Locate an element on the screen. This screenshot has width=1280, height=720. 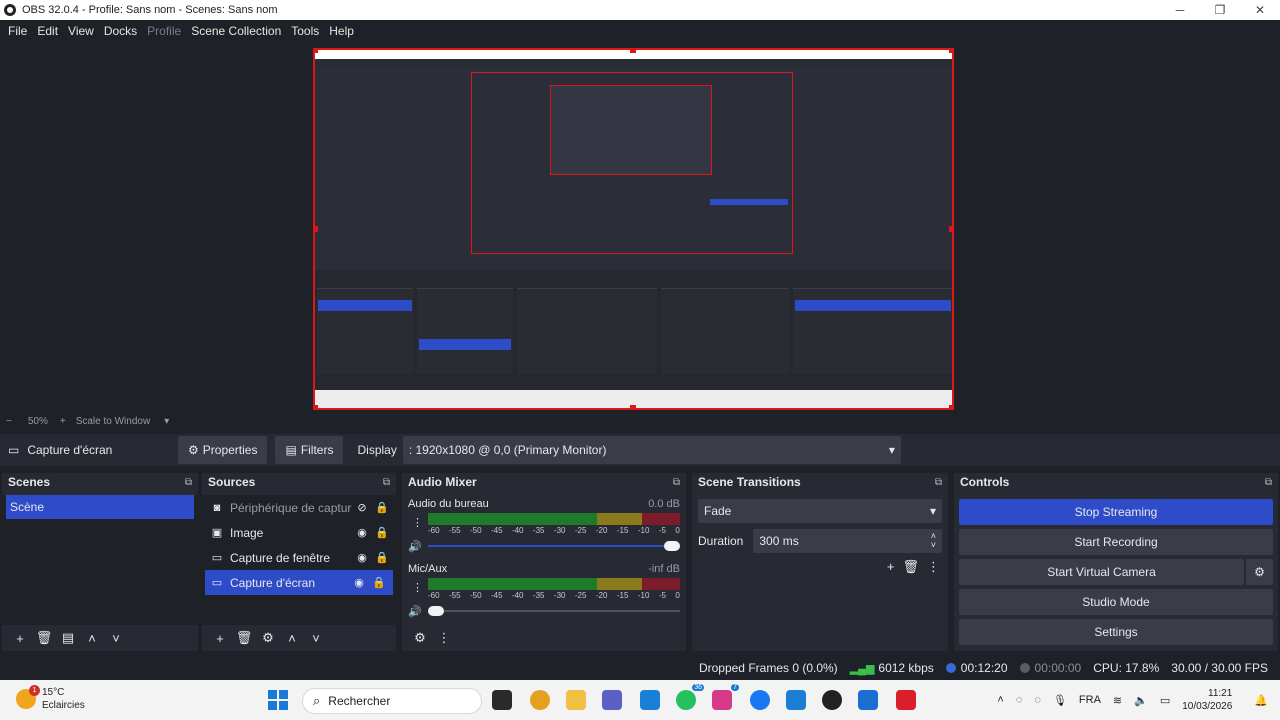
language-indicator: FRA is located at coordinates (1090, 700).